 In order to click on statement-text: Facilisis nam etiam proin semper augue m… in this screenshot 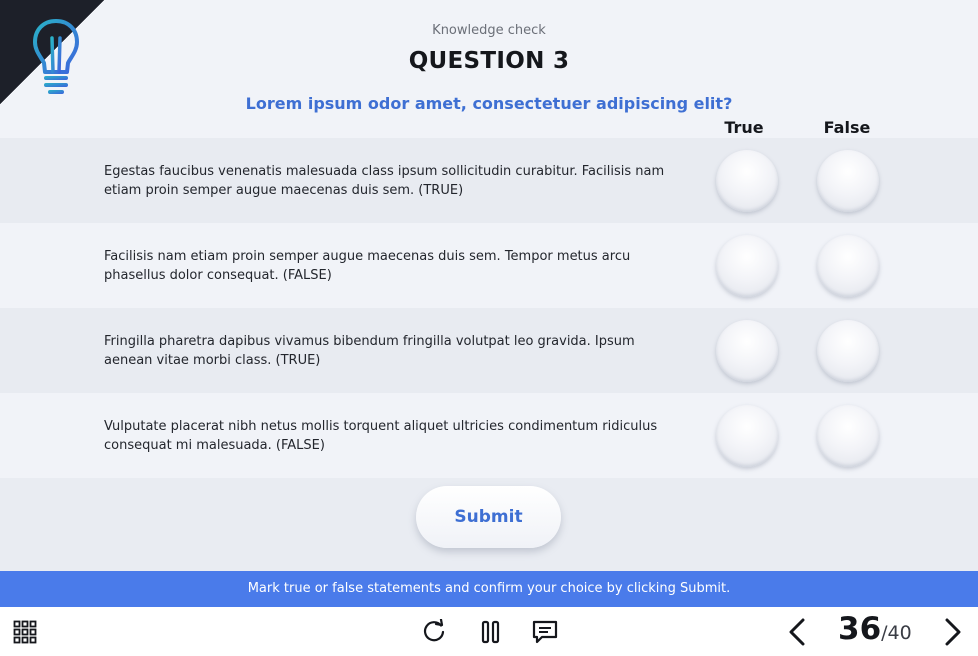, I will do `click(367, 265)`.